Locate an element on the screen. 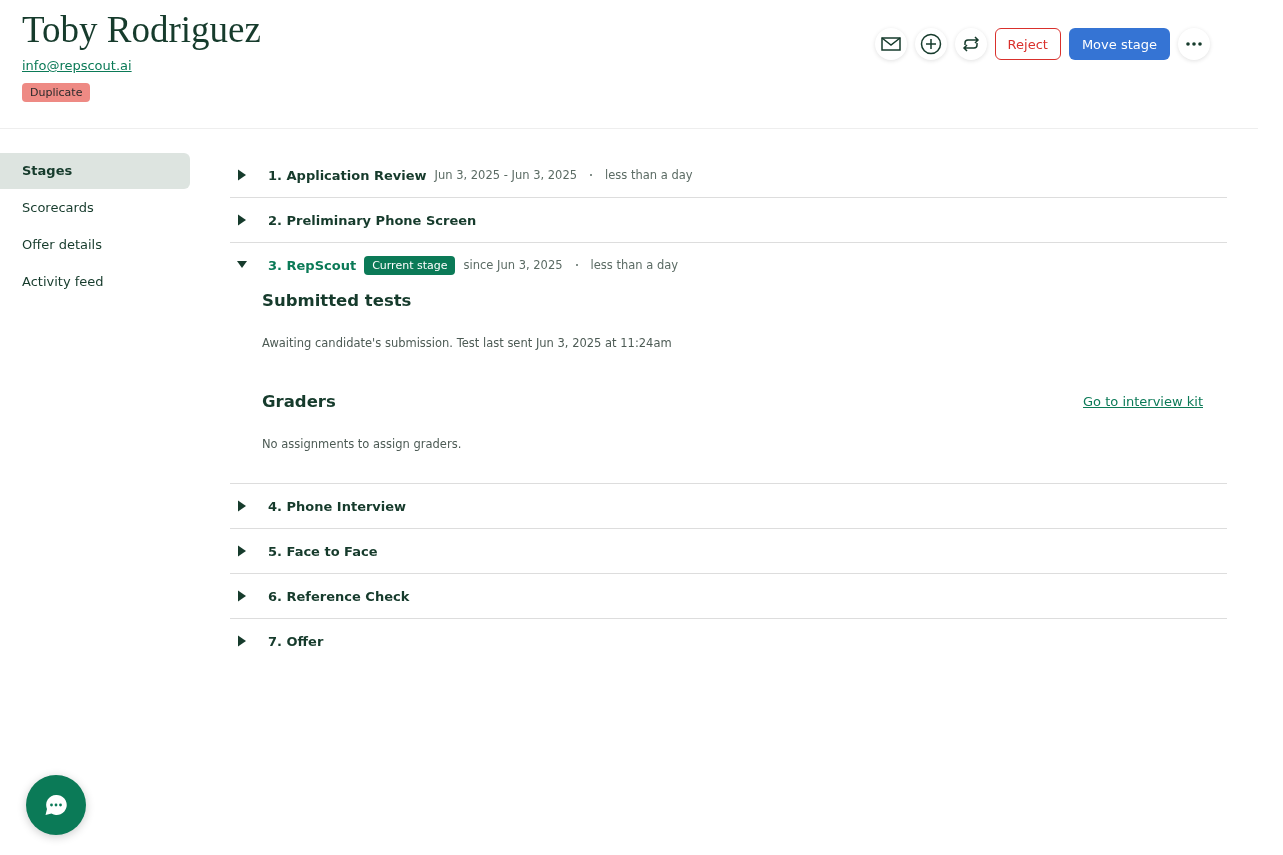 This screenshot has width=1283, height=855. chat-bubble-icon is located at coordinates (56, 805).